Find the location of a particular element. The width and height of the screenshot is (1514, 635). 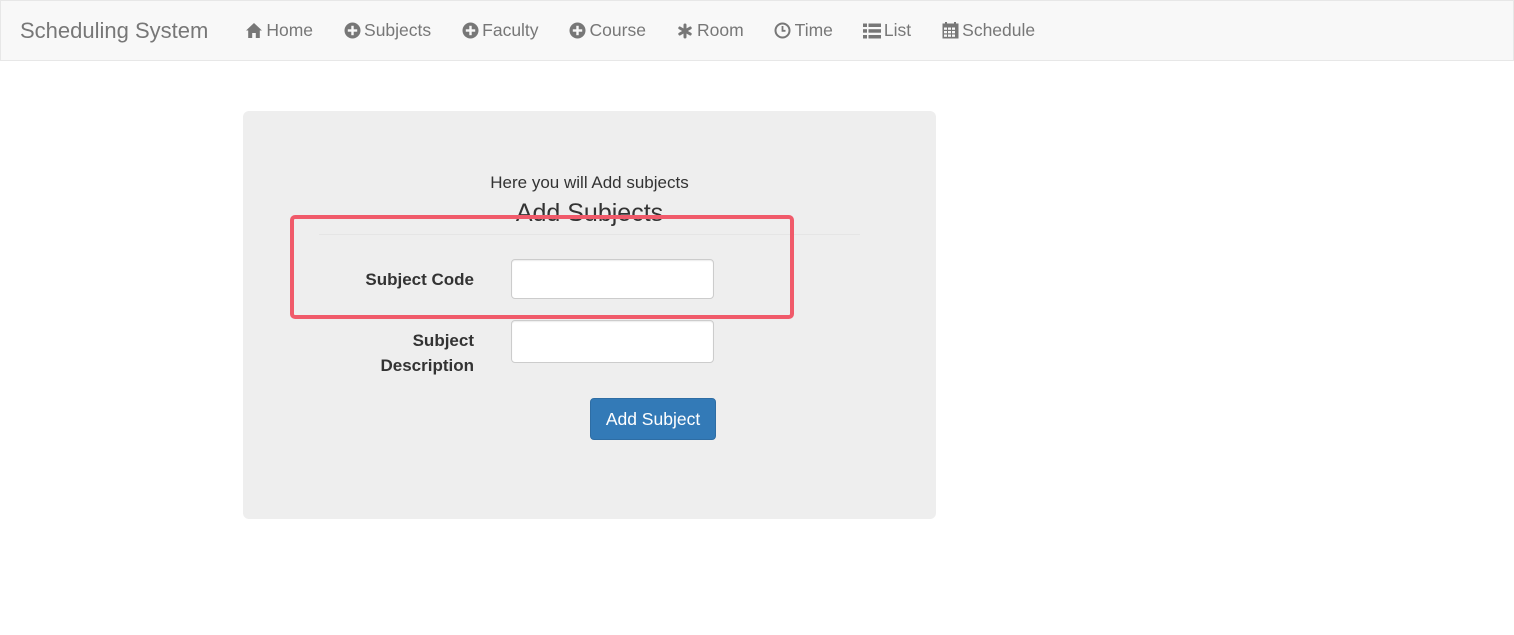

nav-item-course: Course is located at coordinates (607, 30).